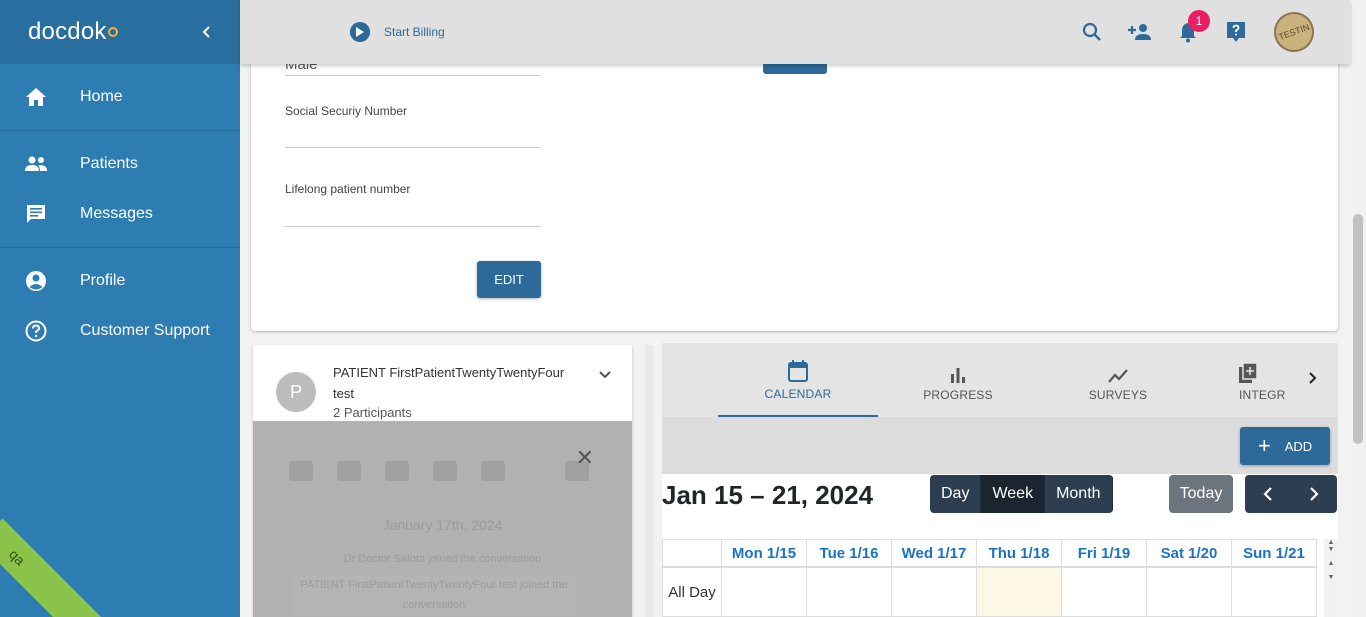  I want to click on person-add-icon, so click(1139, 32).